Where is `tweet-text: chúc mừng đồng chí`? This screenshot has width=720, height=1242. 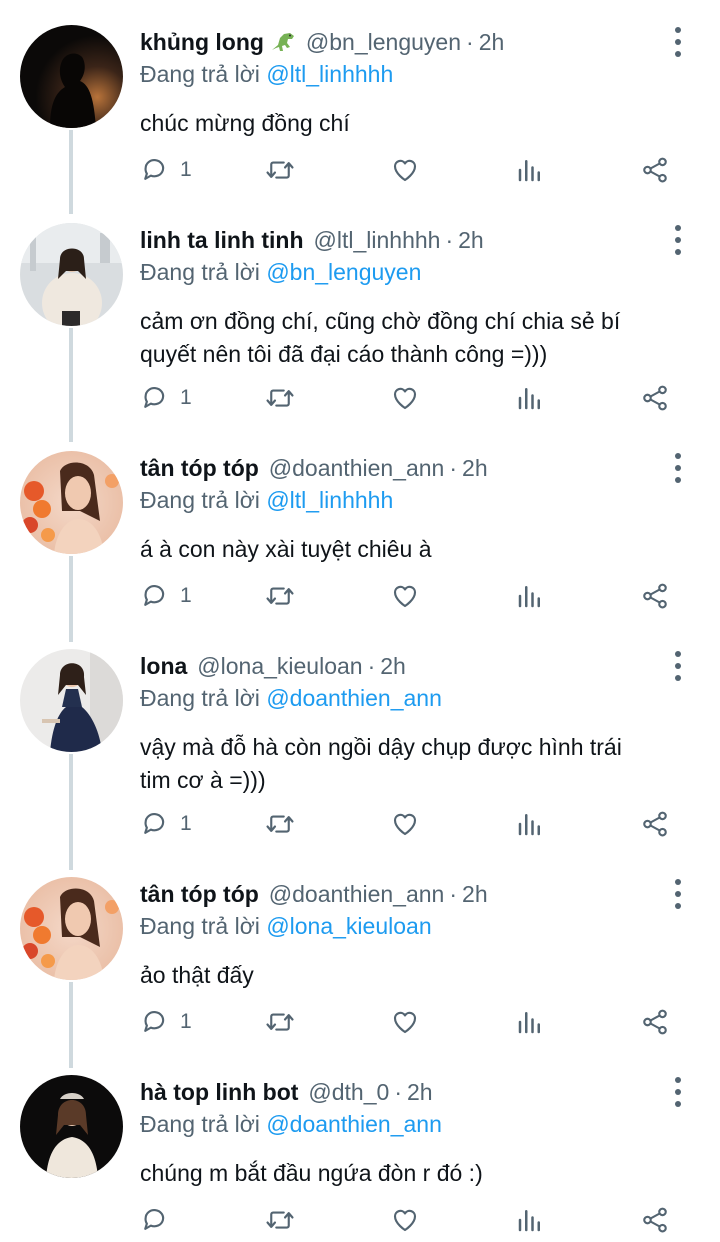 tweet-text: chúc mừng đồng chí is located at coordinates (245, 123).